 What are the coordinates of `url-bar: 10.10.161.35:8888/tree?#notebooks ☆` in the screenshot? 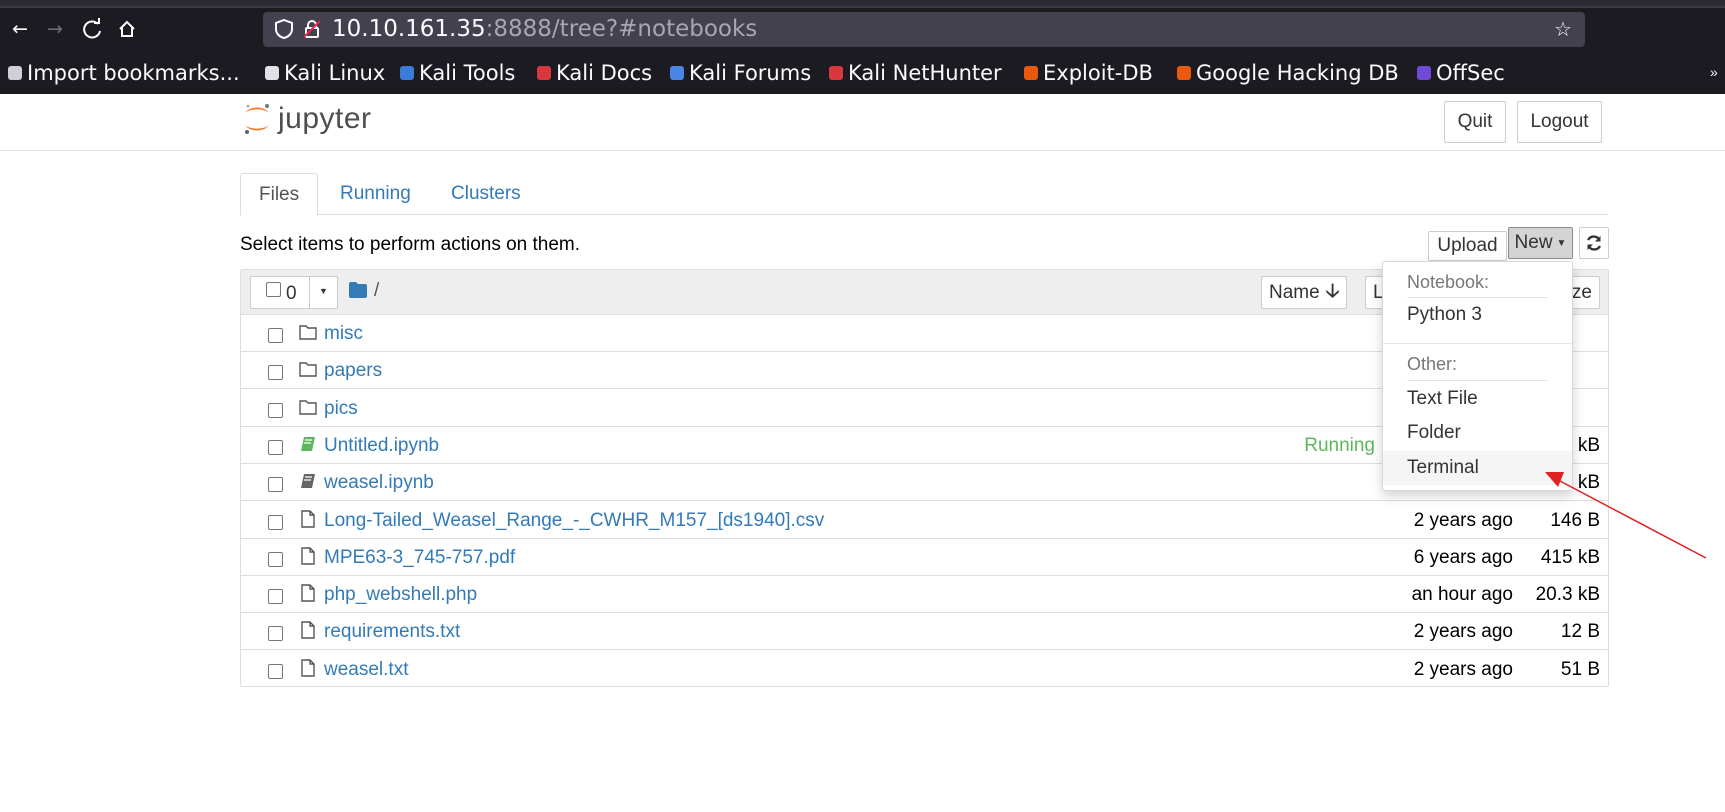 It's located at (924, 29).